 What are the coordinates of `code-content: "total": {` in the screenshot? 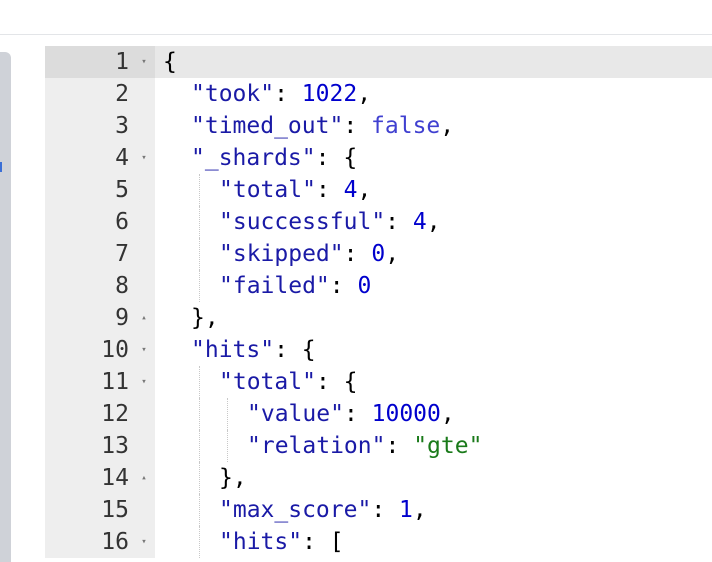 It's located at (433, 382).